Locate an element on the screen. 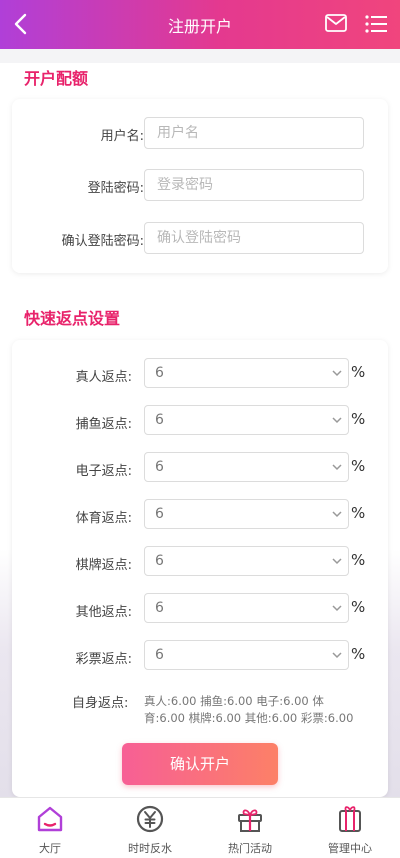  tab-label: 大厅 is located at coordinates (50, 848).